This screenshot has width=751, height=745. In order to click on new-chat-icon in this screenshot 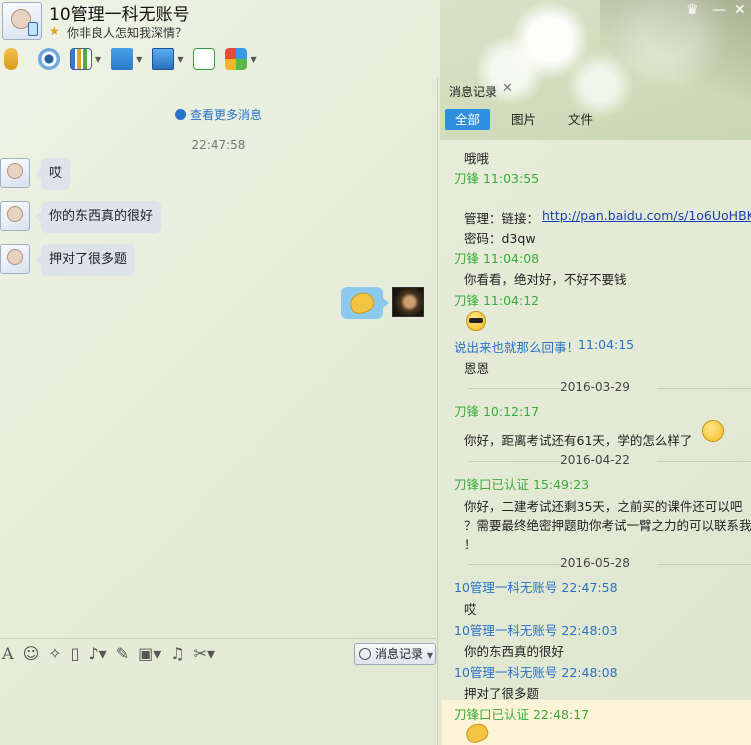, I will do `click(204, 59)`.